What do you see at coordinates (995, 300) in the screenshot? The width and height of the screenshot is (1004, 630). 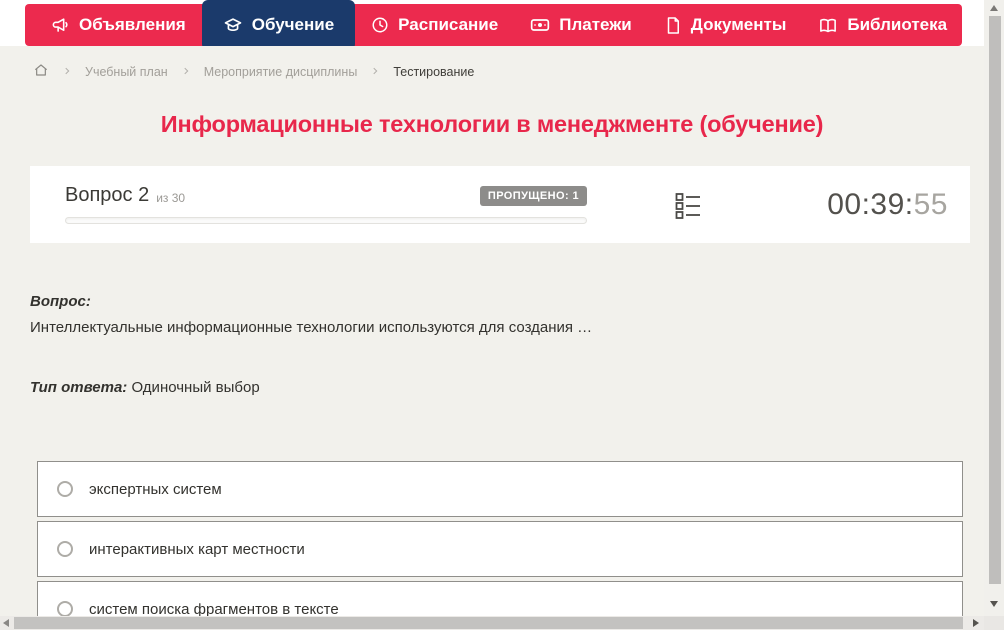 I see `vertical-scrollbar-thumb` at bounding box center [995, 300].